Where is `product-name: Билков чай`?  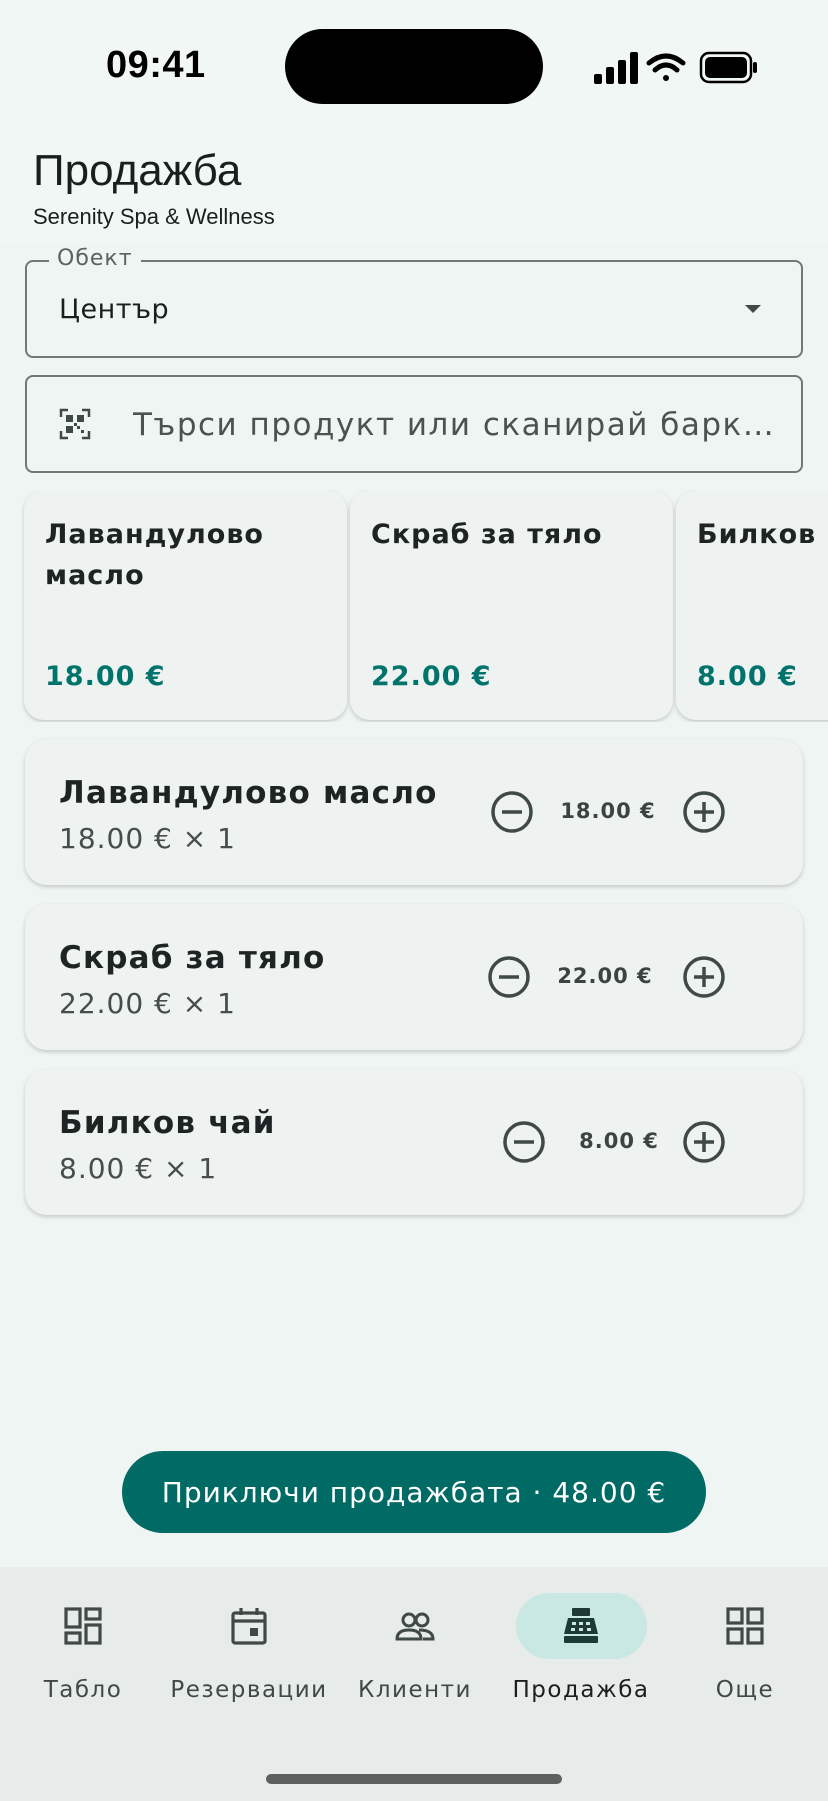 product-name: Билков чай is located at coordinates (762, 534).